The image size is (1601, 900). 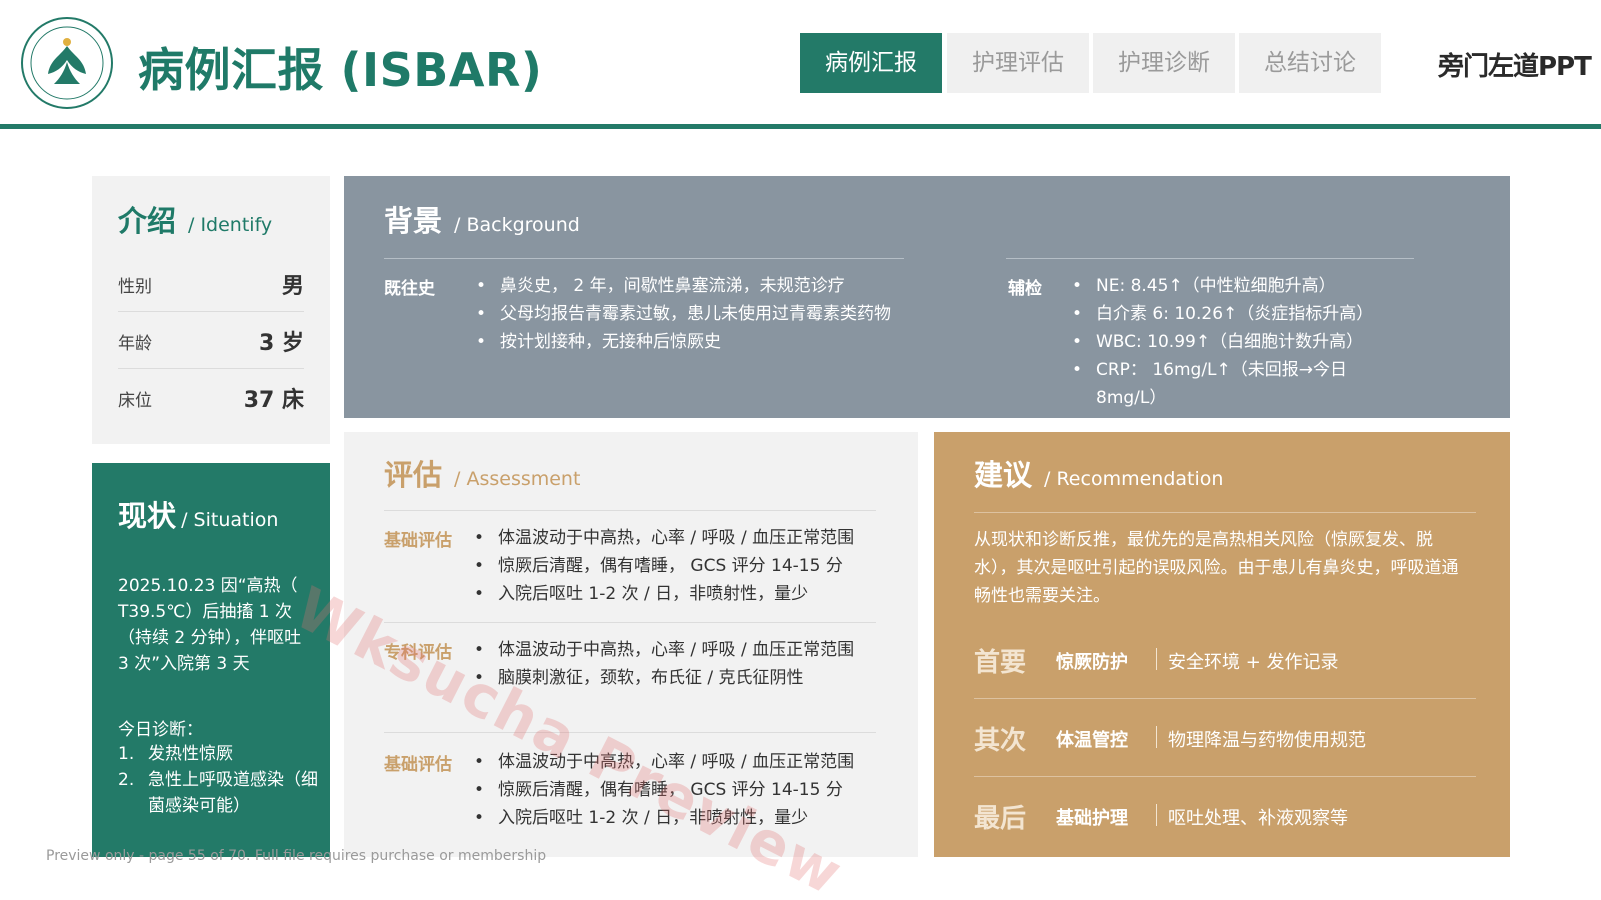 I want to click on list-item: 鼻炎史， 2 年，间歇性鼻塞流涕，未规范诊疗, so click(x=696, y=286).